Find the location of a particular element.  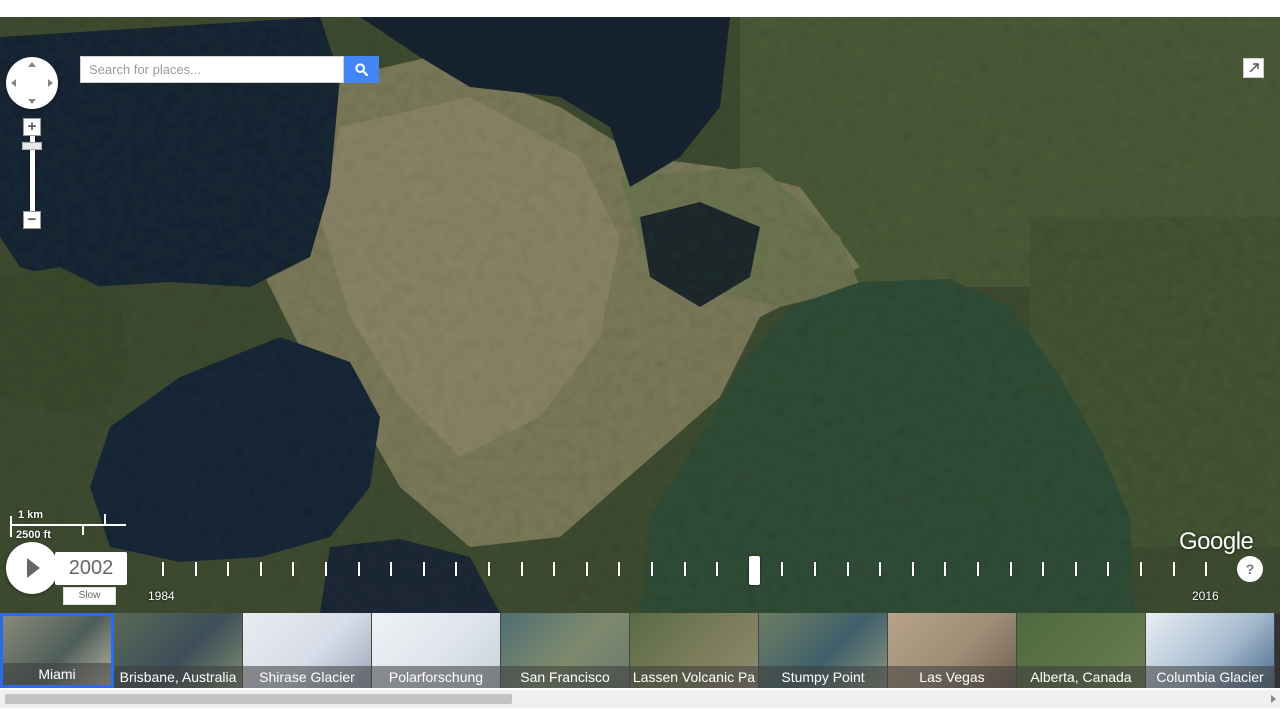

place-label: Lassen Volcanic Pa is located at coordinates (694, 677).